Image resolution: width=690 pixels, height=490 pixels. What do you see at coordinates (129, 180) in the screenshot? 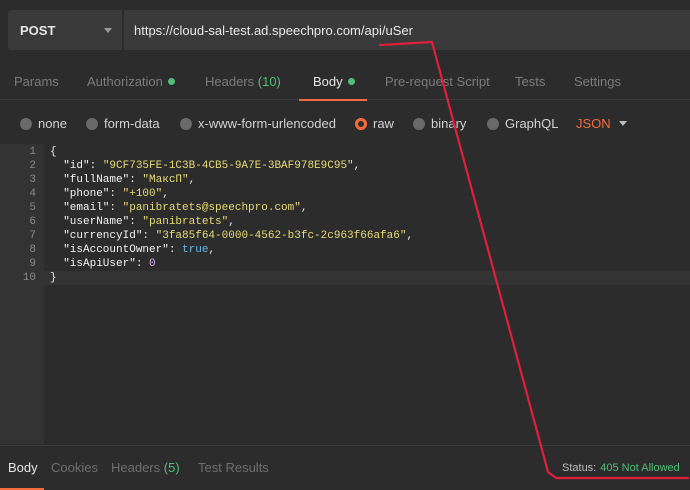
I see `code-line: "fullName": "МаксП",` at bounding box center [129, 180].